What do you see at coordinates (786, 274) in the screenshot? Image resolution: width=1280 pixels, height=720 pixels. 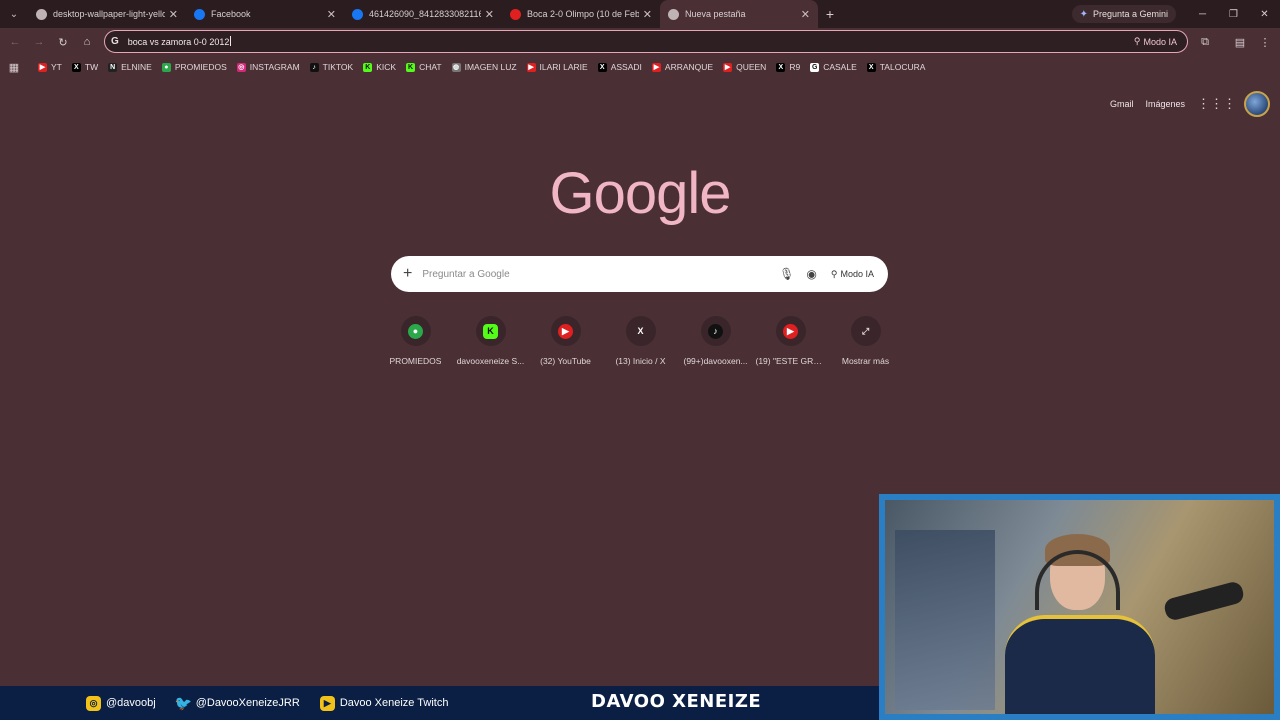 I see `microphone-icon: 🎙` at bounding box center [786, 274].